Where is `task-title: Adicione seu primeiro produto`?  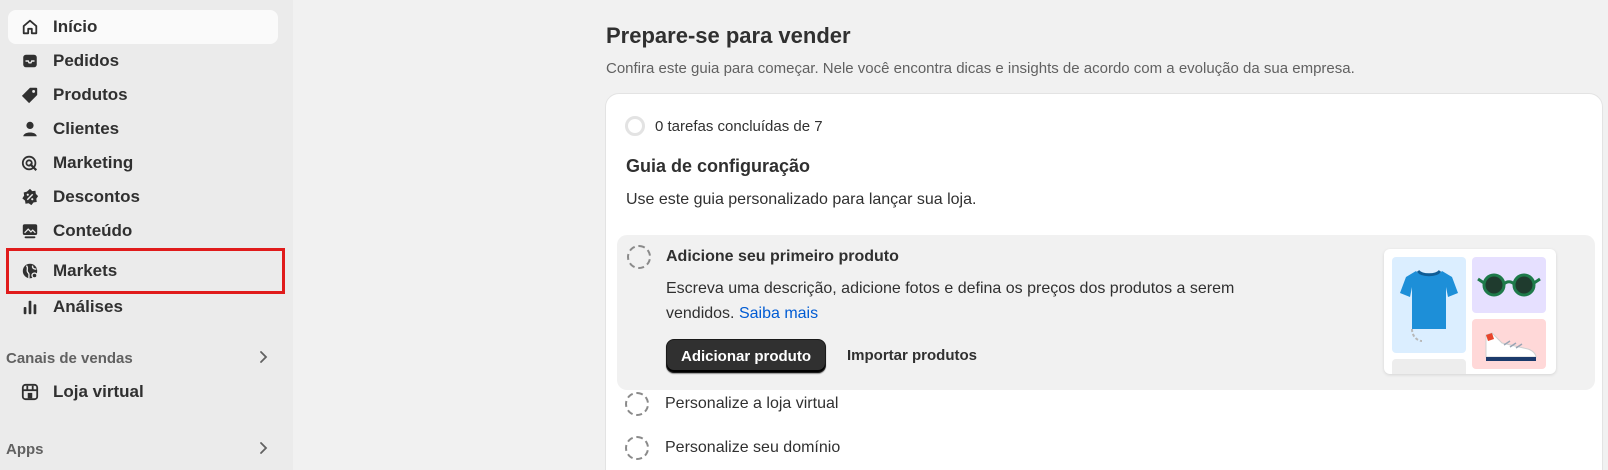
task-title: Adicione seu primeiro produto is located at coordinates (782, 256).